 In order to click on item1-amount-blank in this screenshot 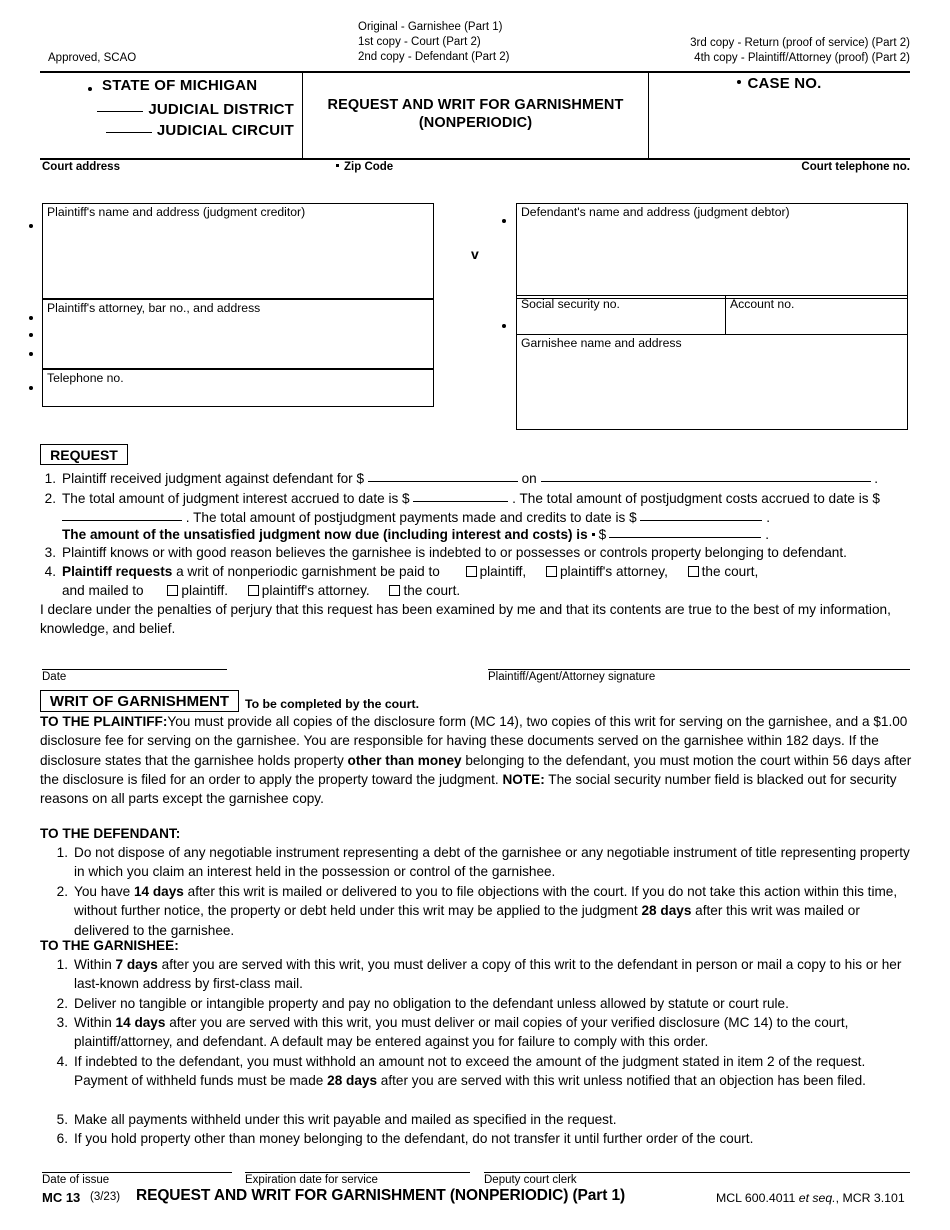, I will do `click(442, 475)`.